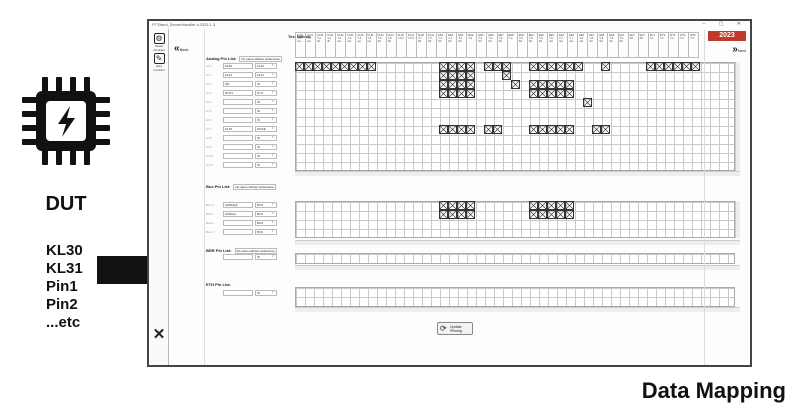  Describe the element at coordinates (238, 66) in the screenshot. I see `pin-name-input: KL30` at that location.